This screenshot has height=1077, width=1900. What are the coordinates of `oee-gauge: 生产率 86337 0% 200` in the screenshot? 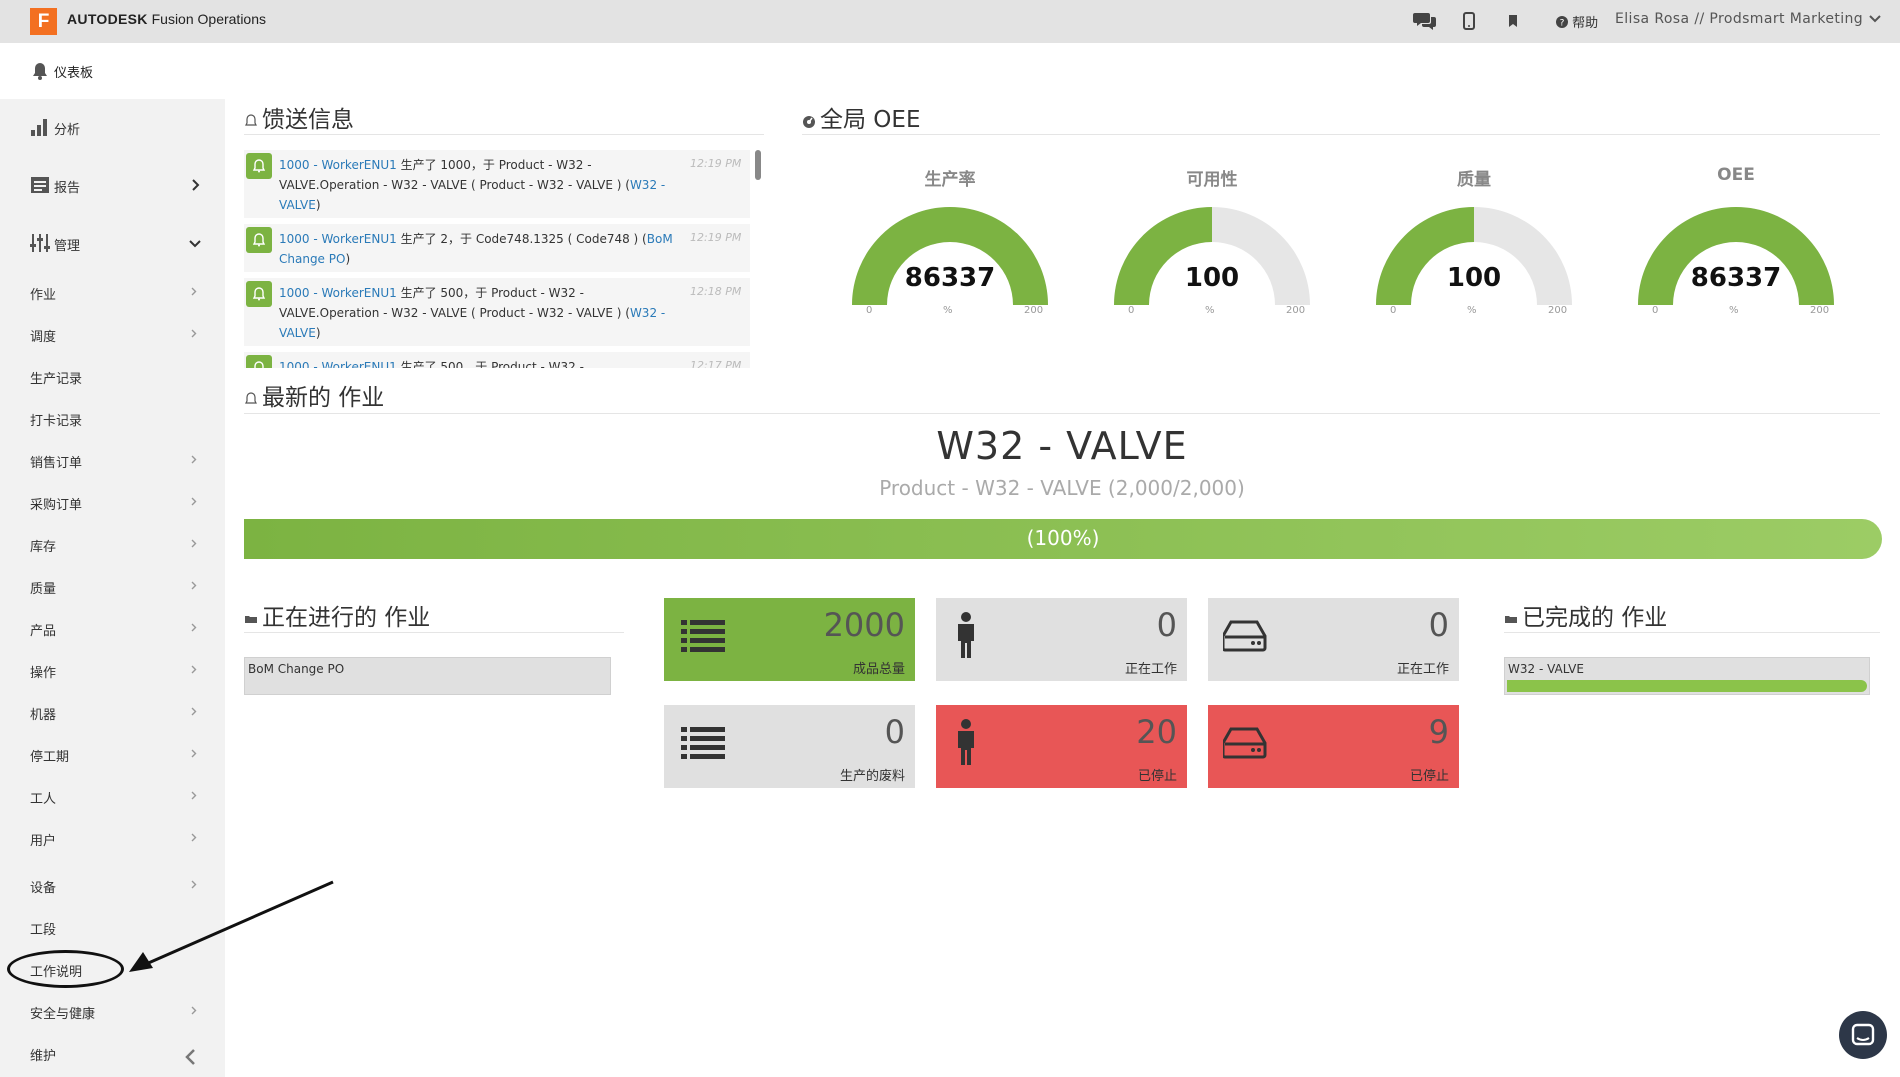 It's located at (950, 240).